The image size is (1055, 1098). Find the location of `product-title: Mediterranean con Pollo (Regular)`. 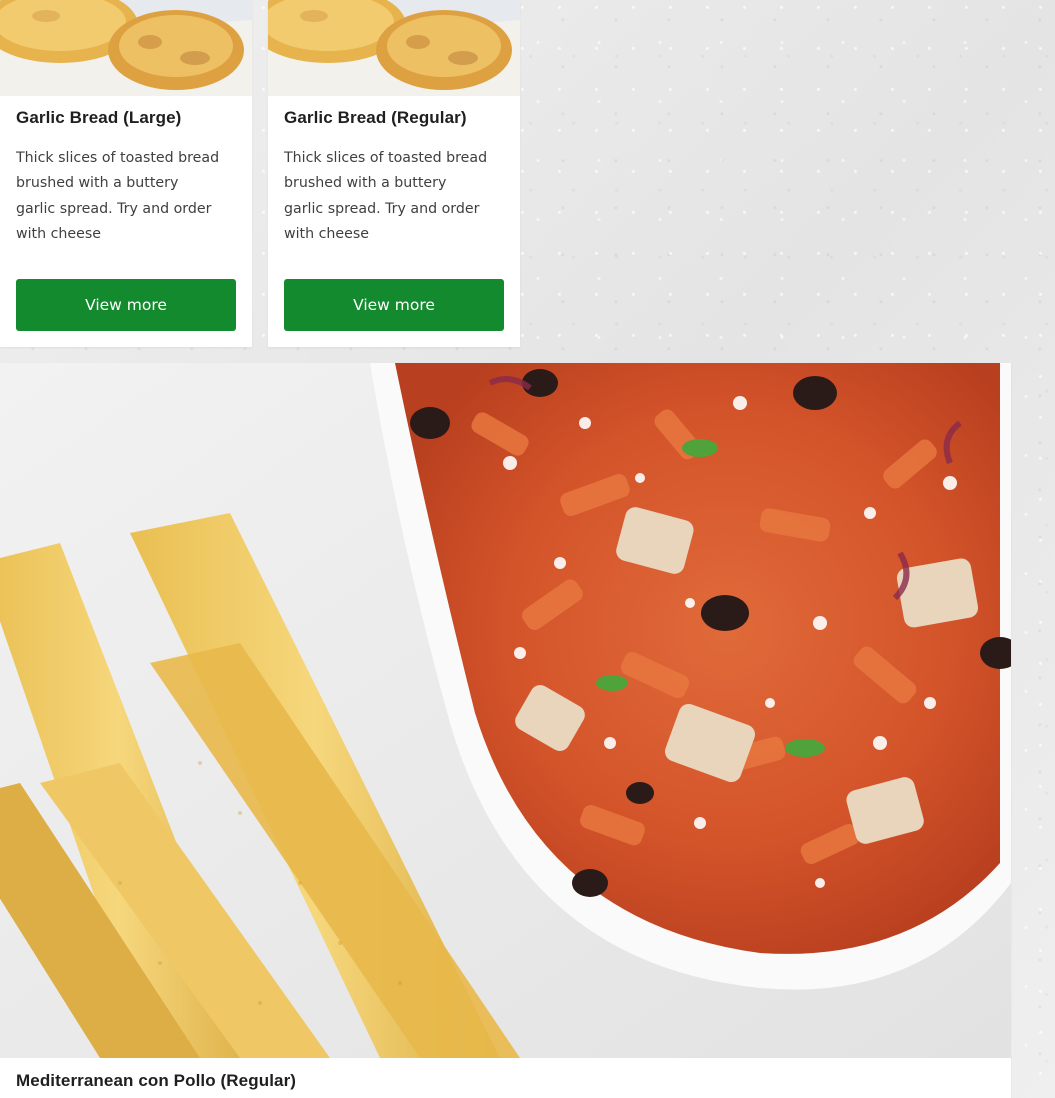

product-title: Mediterranean con Pollo (Regular) is located at coordinates (156, 1080).